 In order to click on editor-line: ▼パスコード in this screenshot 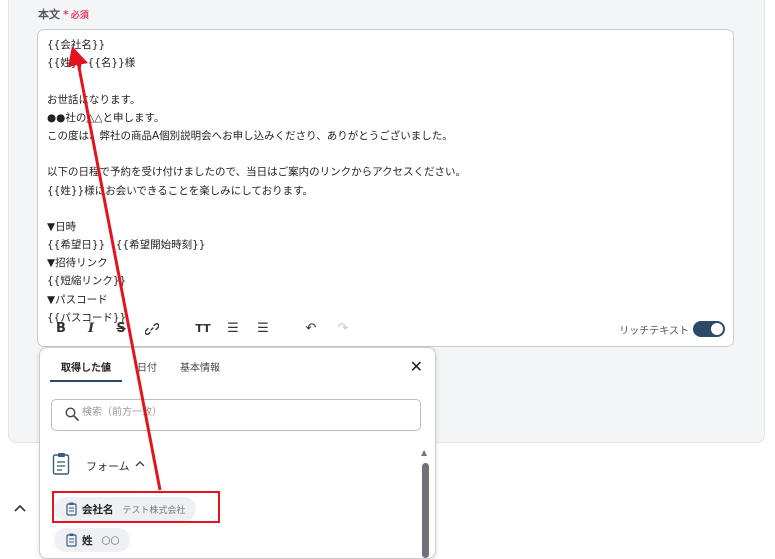, I will do `click(77, 299)`.